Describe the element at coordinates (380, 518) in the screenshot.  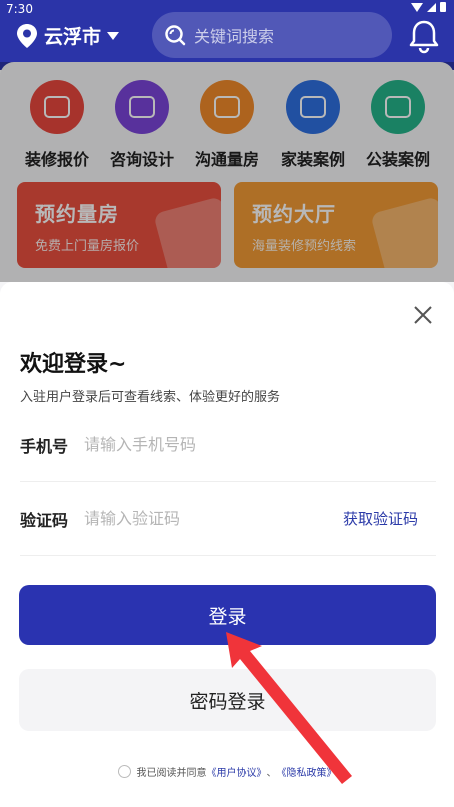
I see `get-code-button: 获取验证码` at that location.